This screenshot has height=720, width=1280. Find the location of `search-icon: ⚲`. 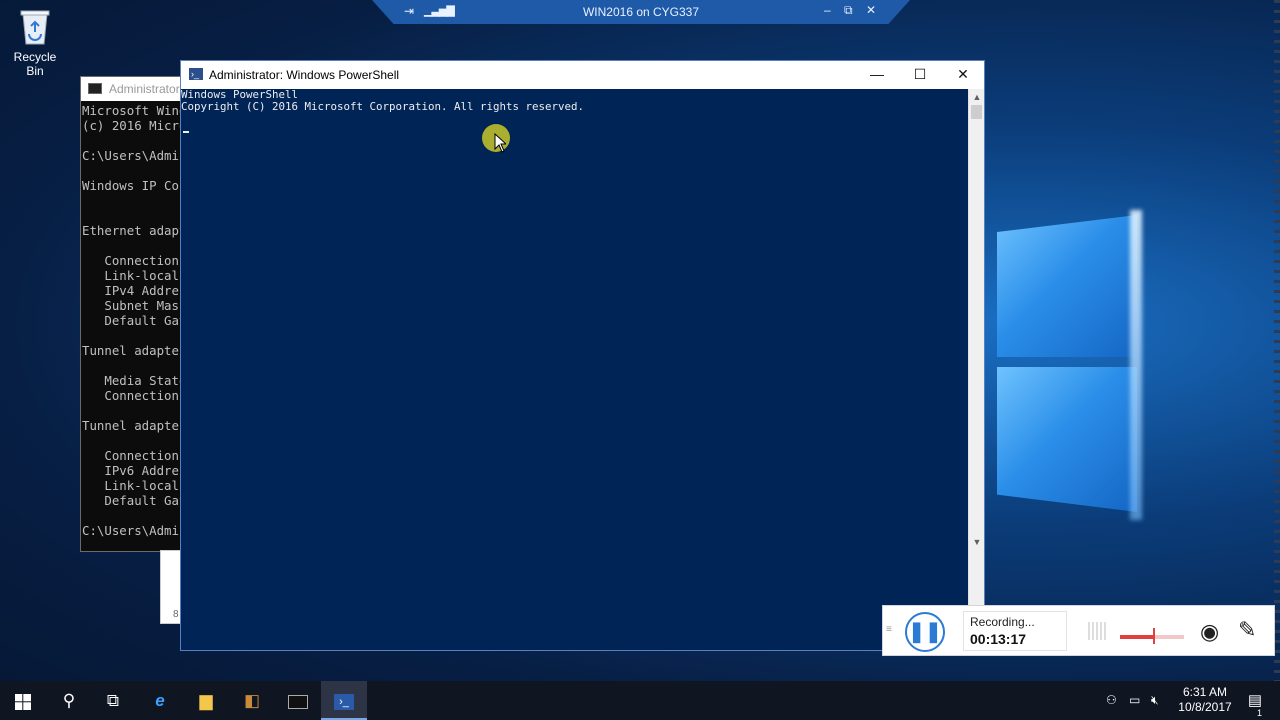

search-icon: ⚲ is located at coordinates (69, 700).